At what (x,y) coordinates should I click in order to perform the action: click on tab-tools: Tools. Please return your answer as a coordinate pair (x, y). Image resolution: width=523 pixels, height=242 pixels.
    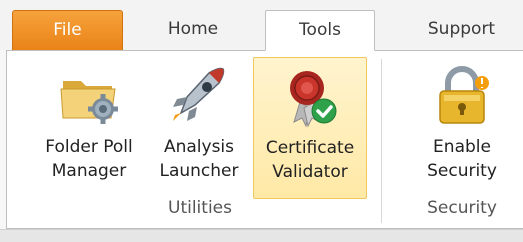
    Looking at the image, I should click on (320, 30).